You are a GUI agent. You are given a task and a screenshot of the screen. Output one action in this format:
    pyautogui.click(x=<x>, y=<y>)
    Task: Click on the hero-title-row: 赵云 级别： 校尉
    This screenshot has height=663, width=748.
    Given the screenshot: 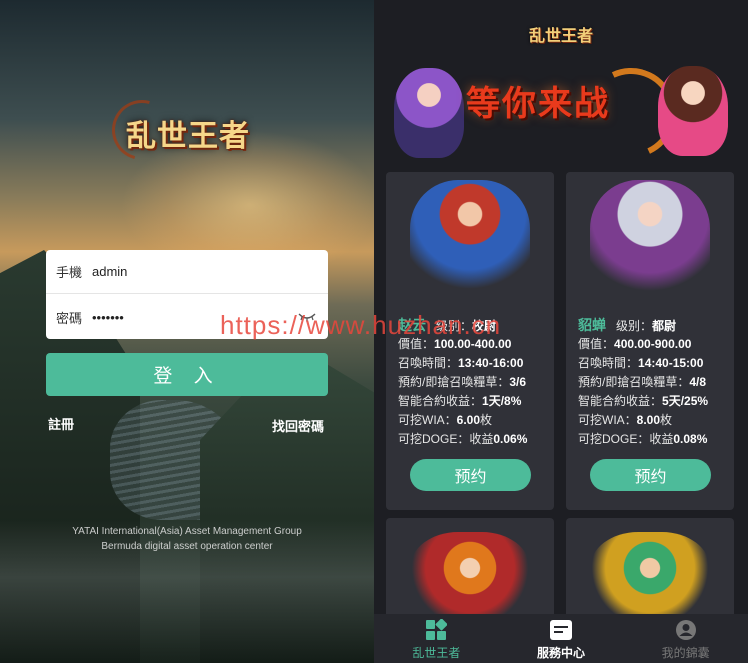 What is the action you would take?
    pyautogui.click(x=447, y=325)
    